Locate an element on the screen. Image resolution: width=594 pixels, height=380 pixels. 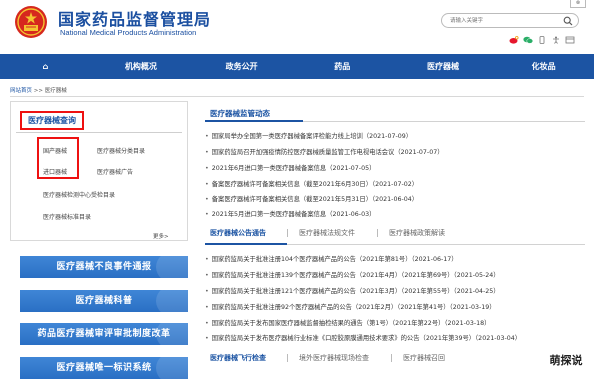
link-device-ads: 医疗器械广告 is located at coordinates (115, 171).